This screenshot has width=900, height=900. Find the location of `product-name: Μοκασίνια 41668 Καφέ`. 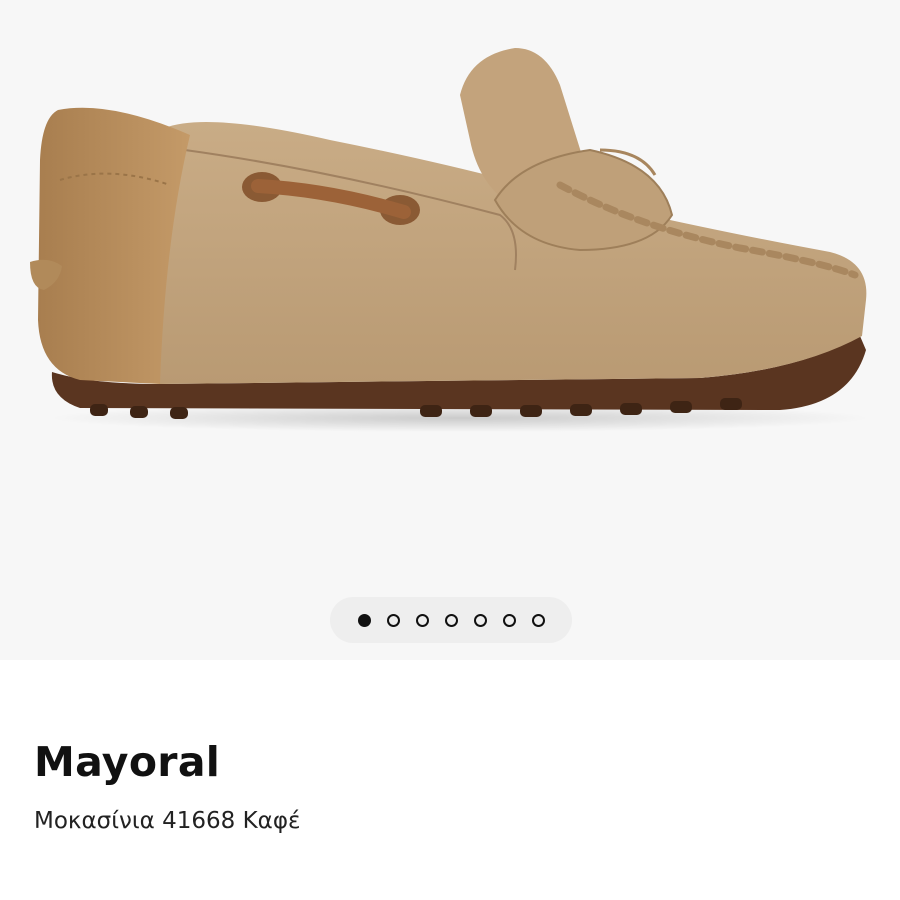

product-name: Μοκασίνια 41668 Καφέ is located at coordinates (167, 821).